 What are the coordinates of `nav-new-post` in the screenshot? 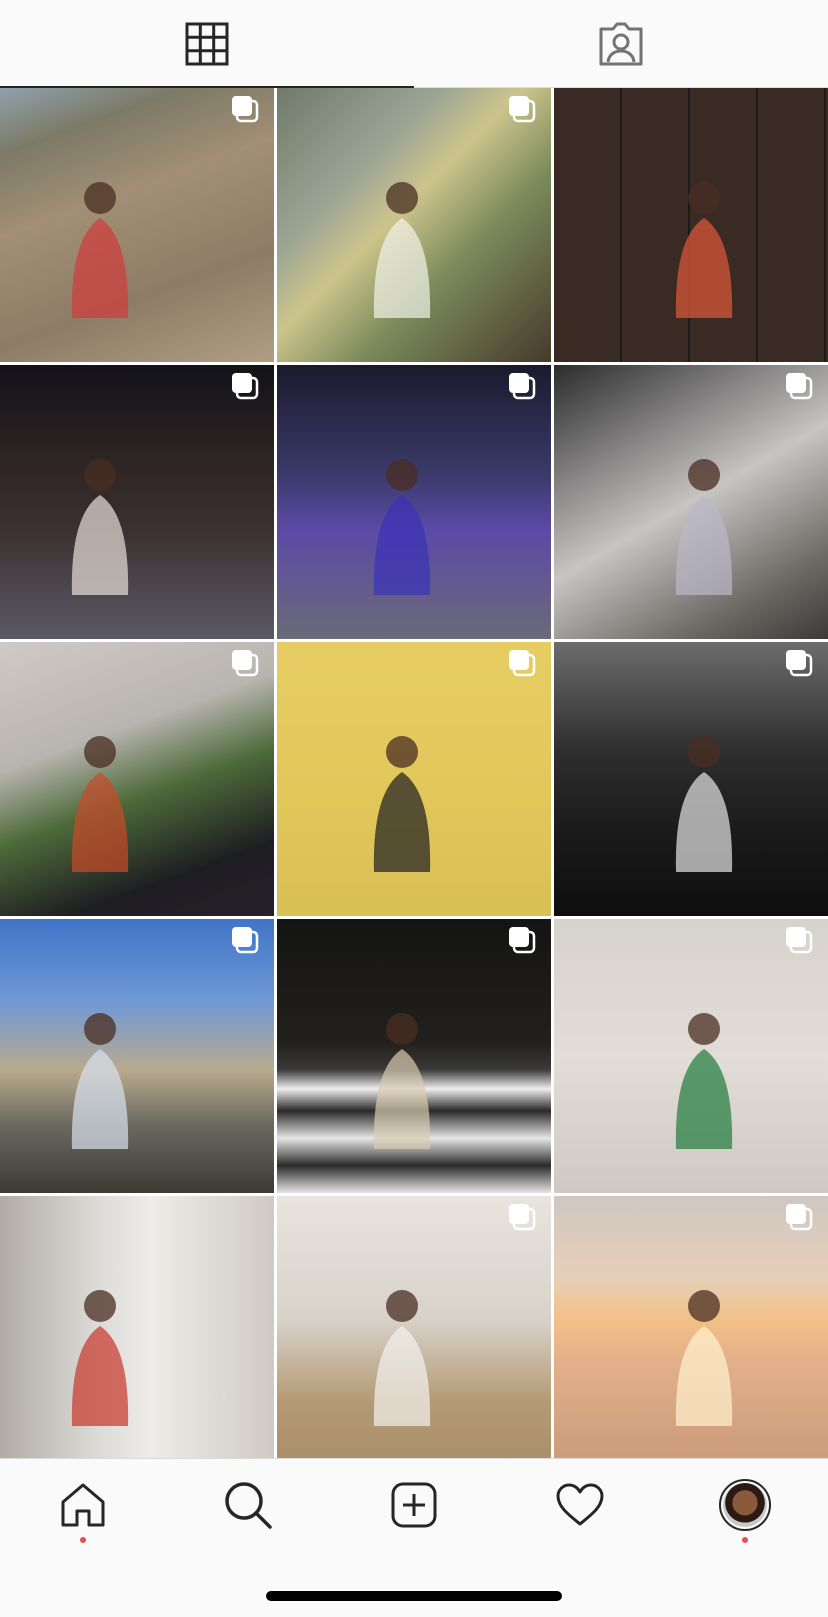 It's located at (414, 1505).